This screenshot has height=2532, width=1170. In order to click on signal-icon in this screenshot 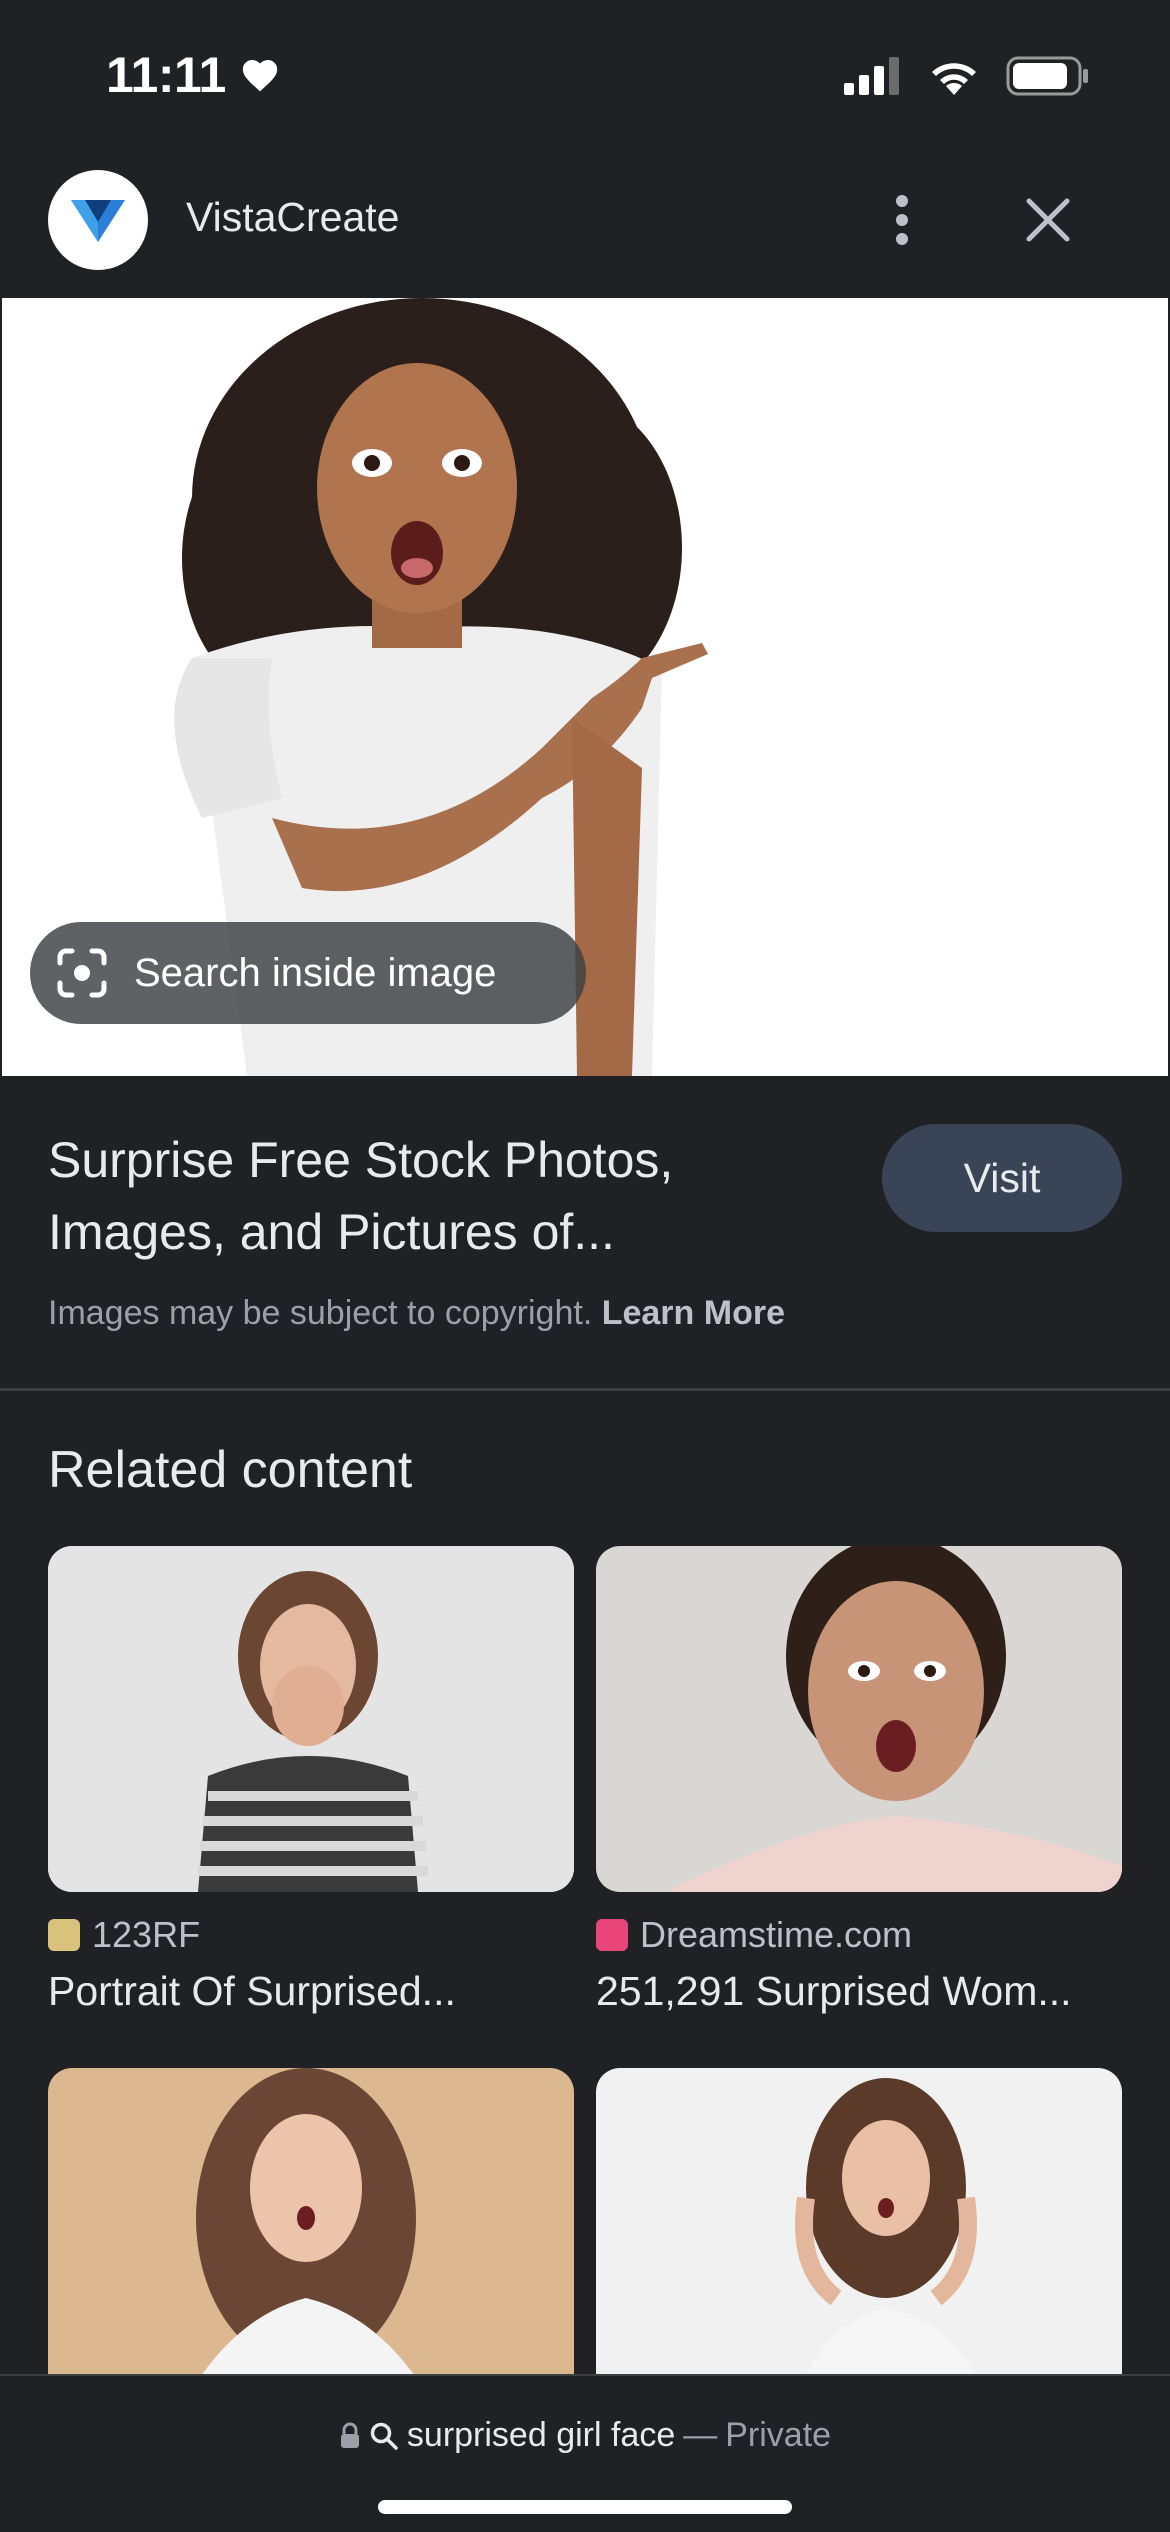, I will do `click(871, 76)`.